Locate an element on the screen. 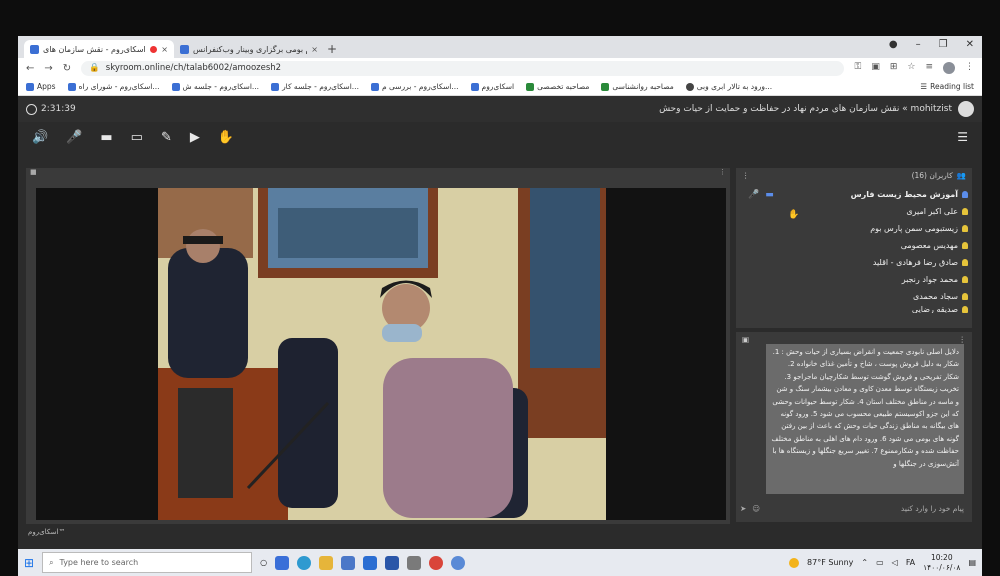 The height and width of the screenshot is (576, 1000). emoji-icon: ☺ is located at coordinates (756, 508).